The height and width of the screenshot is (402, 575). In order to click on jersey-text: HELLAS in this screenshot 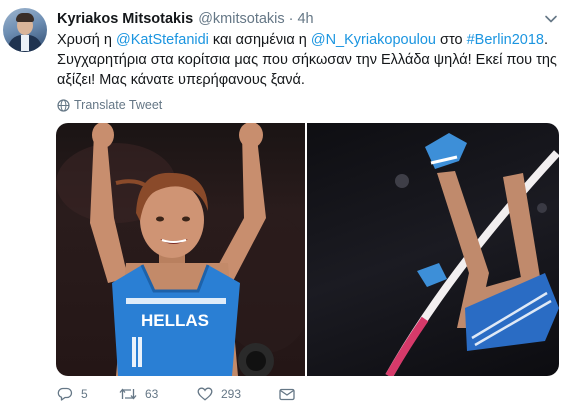, I will do `click(175, 320)`.